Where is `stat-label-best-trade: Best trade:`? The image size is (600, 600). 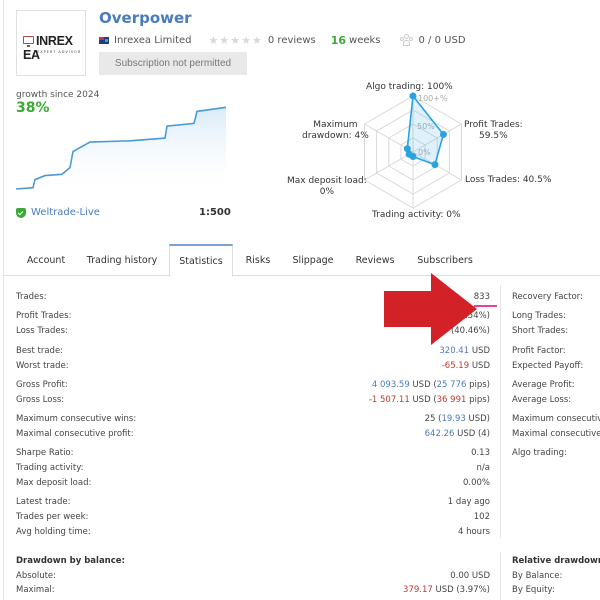 stat-label-best-trade: Best trade: is located at coordinates (40, 351).